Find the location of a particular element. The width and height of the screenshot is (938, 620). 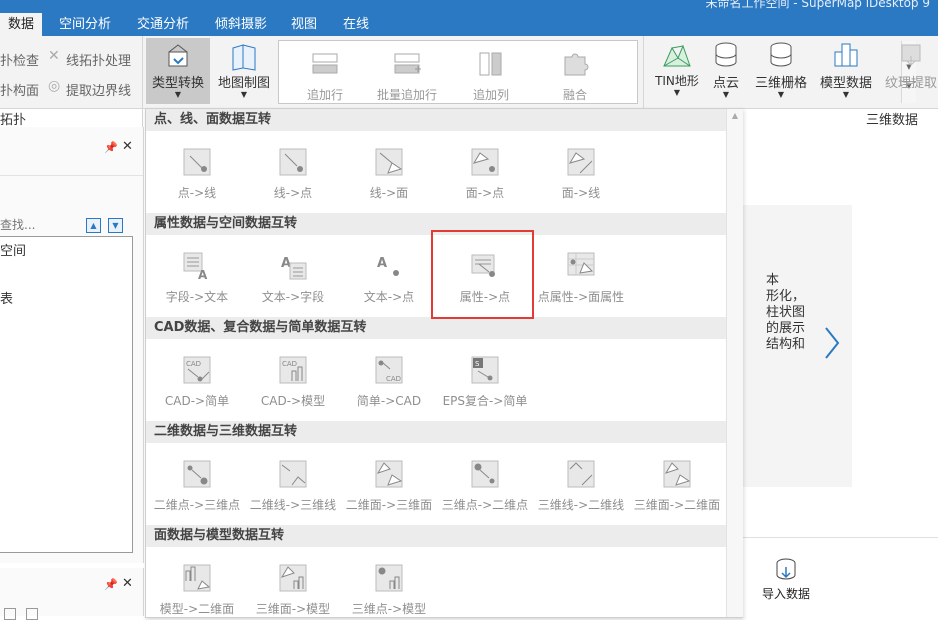

line-to-point-button: 线->点 is located at coordinates (293, 173).